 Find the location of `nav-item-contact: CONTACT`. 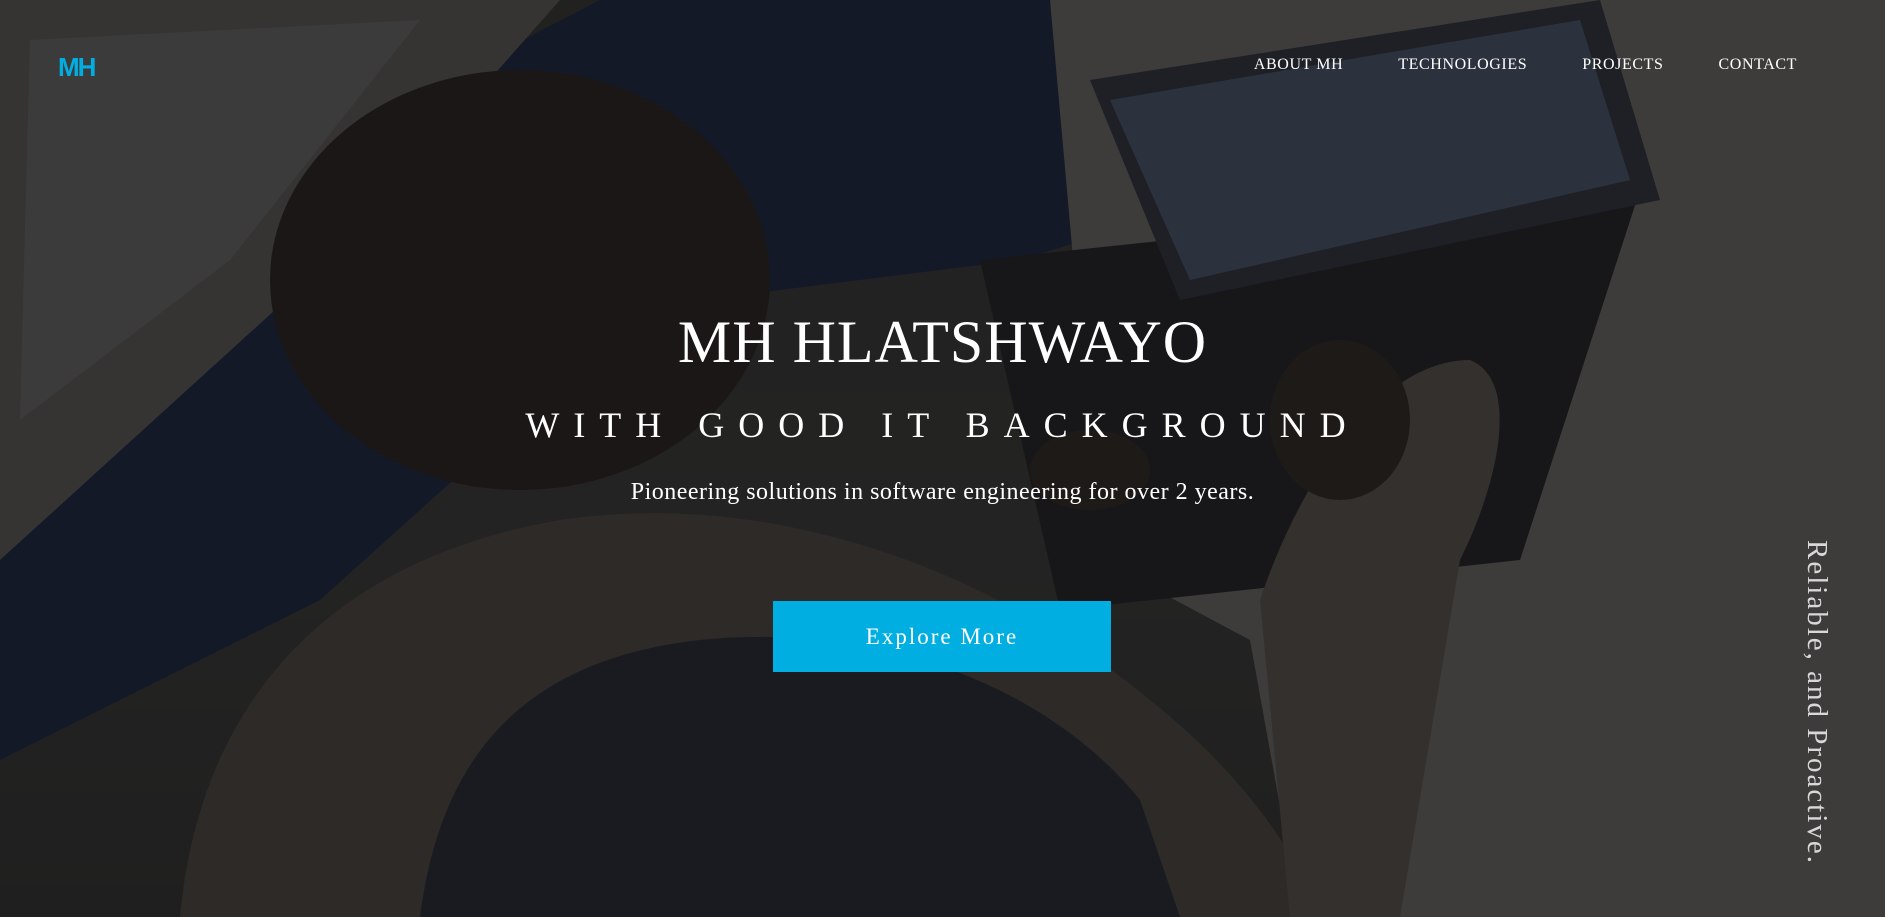

nav-item-contact: CONTACT is located at coordinates (1758, 65).